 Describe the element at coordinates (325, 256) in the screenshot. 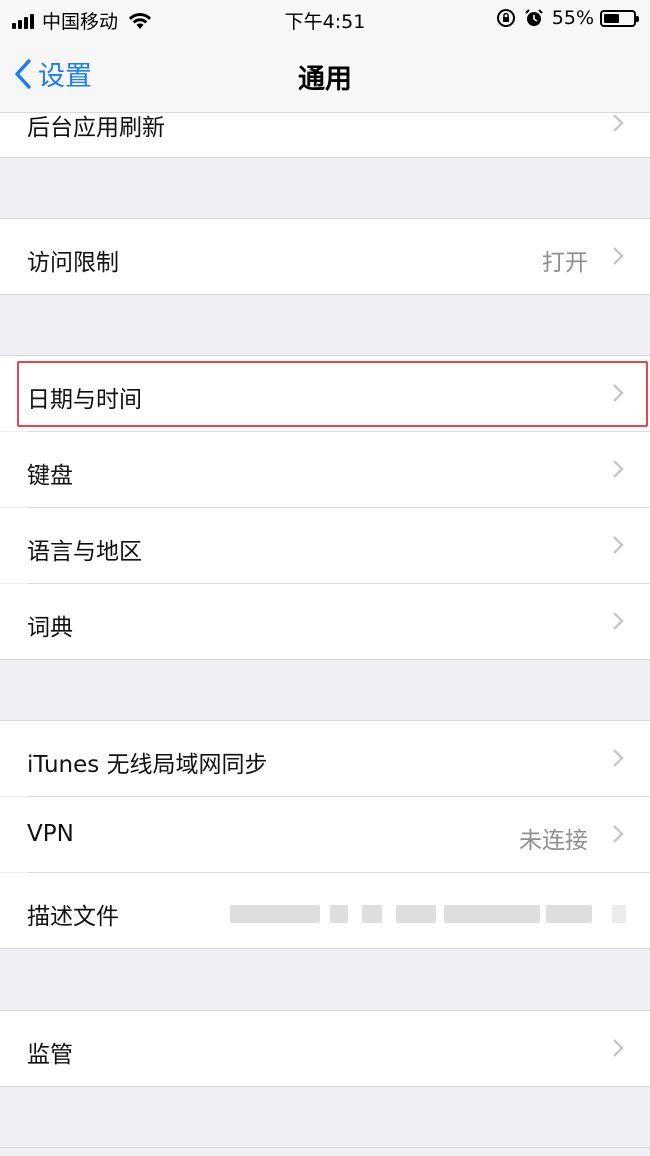

I see `row-restrictions: 访问限制 打开` at that location.